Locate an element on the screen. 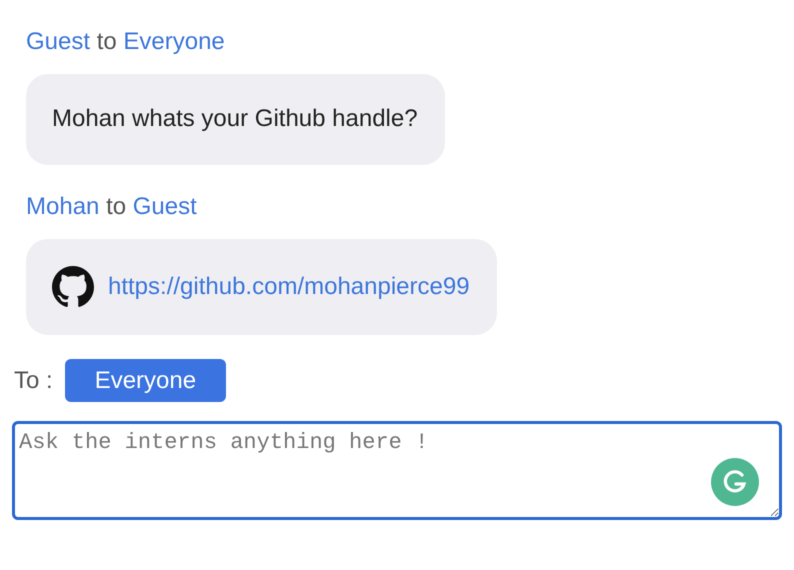  recipient-button: Everyone is located at coordinates (145, 380).